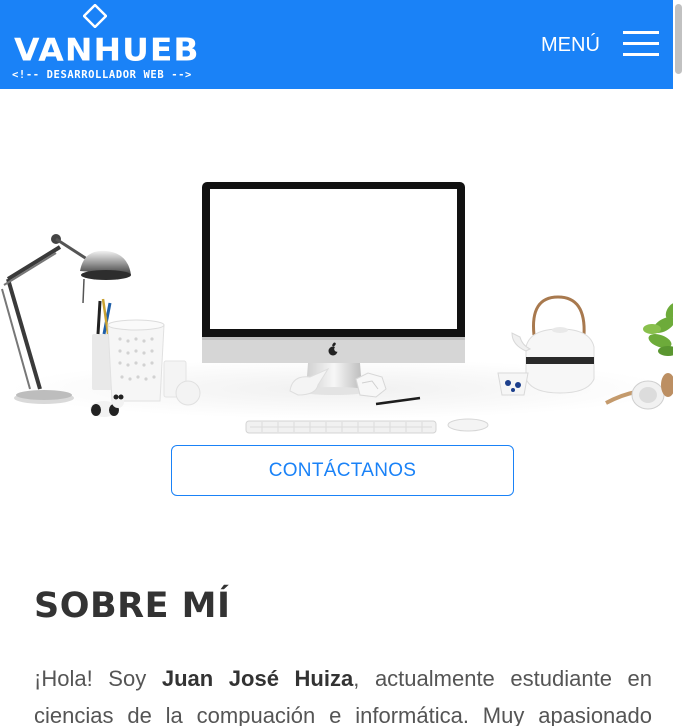 Image resolution: width=684 pixels, height=726 pixels. I want to click on porcelain-cup, so click(513, 384).